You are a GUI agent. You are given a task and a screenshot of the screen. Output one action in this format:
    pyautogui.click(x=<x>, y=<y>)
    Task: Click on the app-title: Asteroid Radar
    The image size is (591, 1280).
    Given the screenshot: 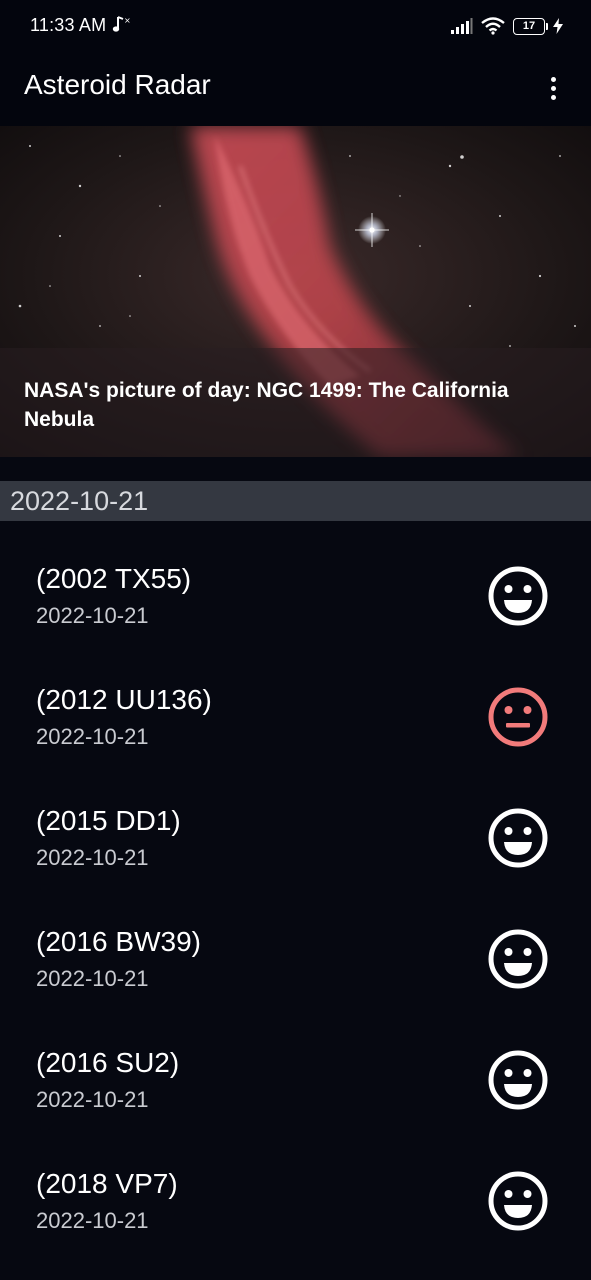 What is the action you would take?
    pyautogui.click(x=117, y=84)
    